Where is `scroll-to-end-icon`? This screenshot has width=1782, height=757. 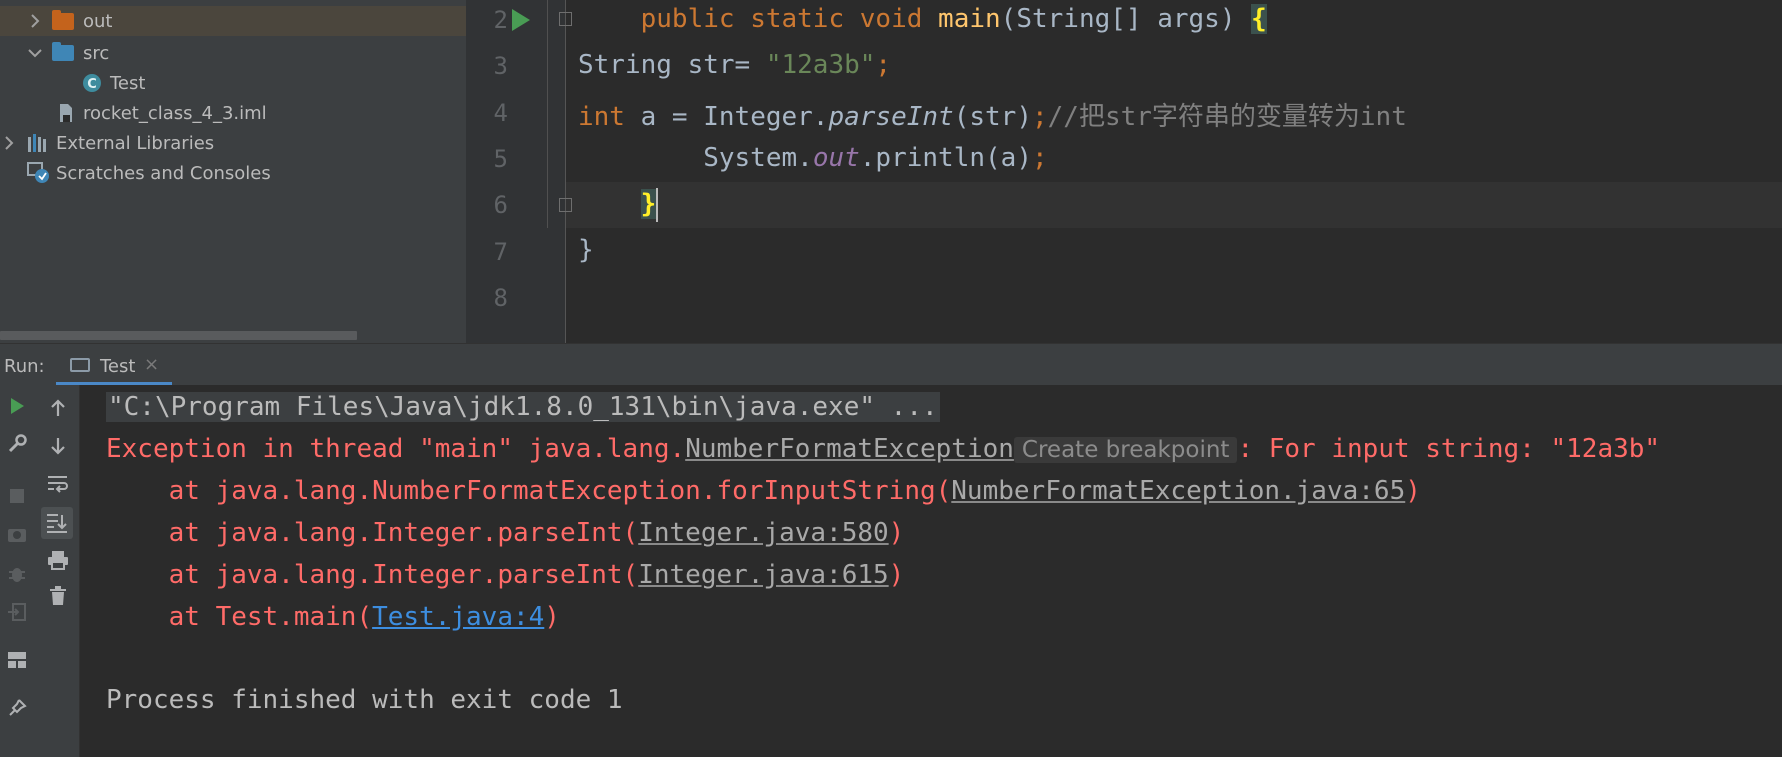 scroll-to-end-icon is located at coordinates (57, 523).